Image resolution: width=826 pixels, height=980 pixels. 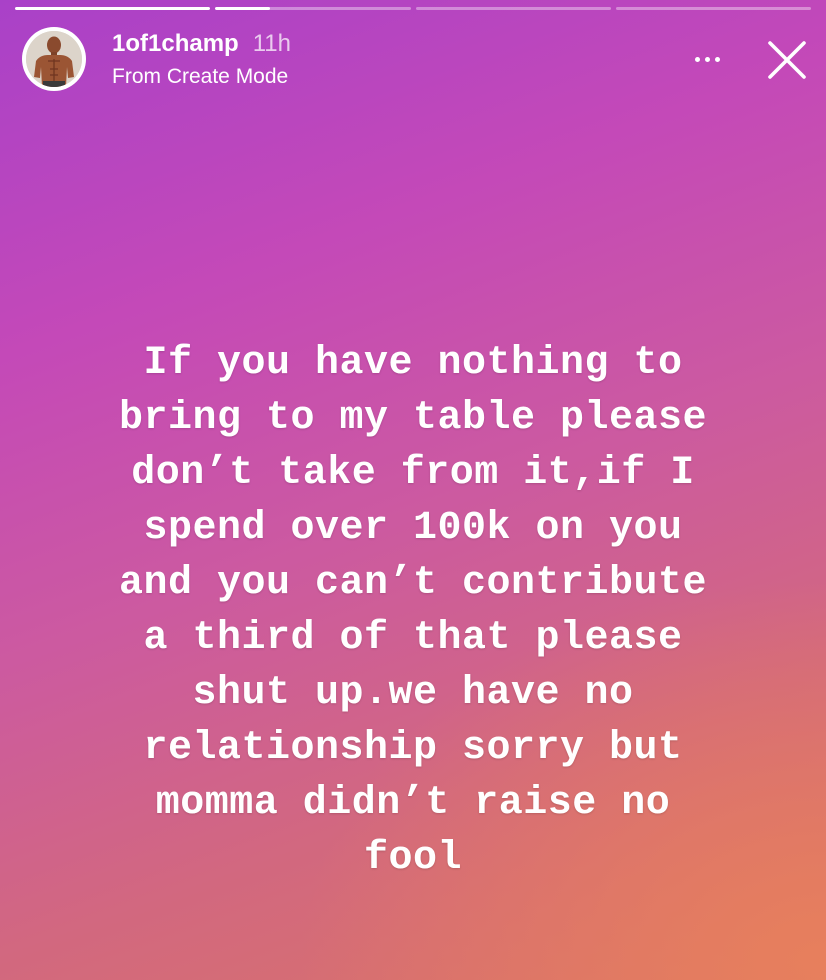 What do you see at coordinates (413, 8) in the screenshot?
I see `story-progress-bar` at bounding box center [413, 8].